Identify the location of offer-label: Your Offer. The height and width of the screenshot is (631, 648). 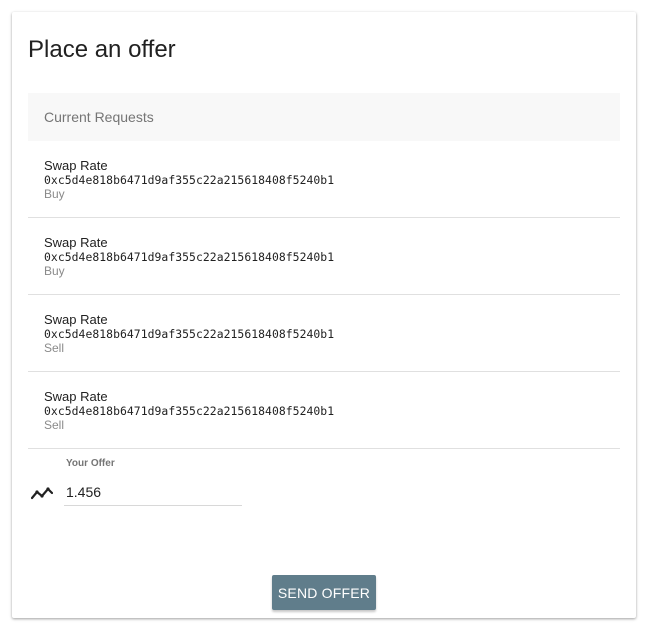
(90, 463).